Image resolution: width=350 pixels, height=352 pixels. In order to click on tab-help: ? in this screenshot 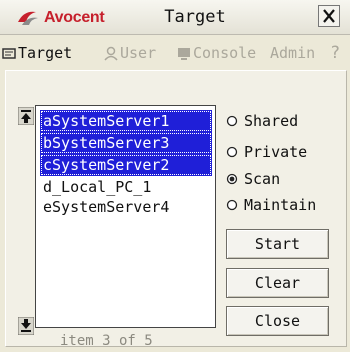, I will do `click(335, 53)`.